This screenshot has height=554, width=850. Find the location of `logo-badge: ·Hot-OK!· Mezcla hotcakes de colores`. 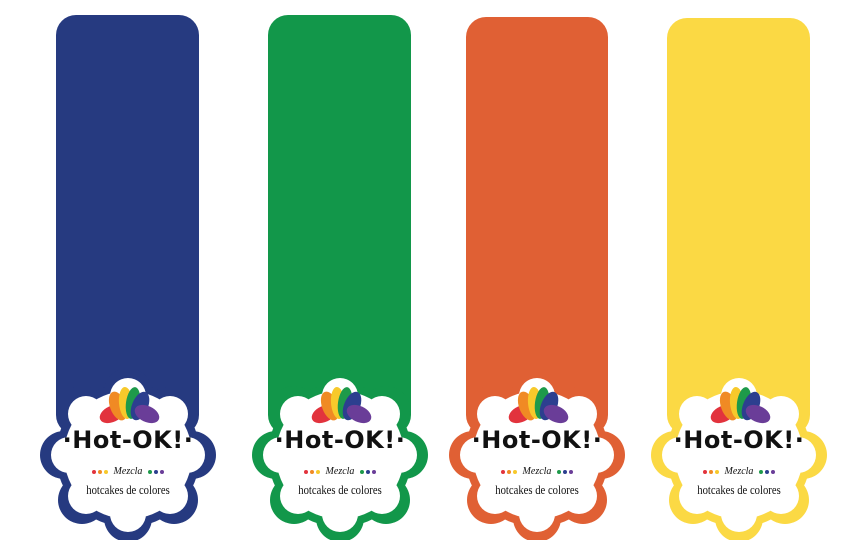

logo-badge: ·Hot-OK!· Mezcla hotcakes de colores is located at coordinates (739, 455).